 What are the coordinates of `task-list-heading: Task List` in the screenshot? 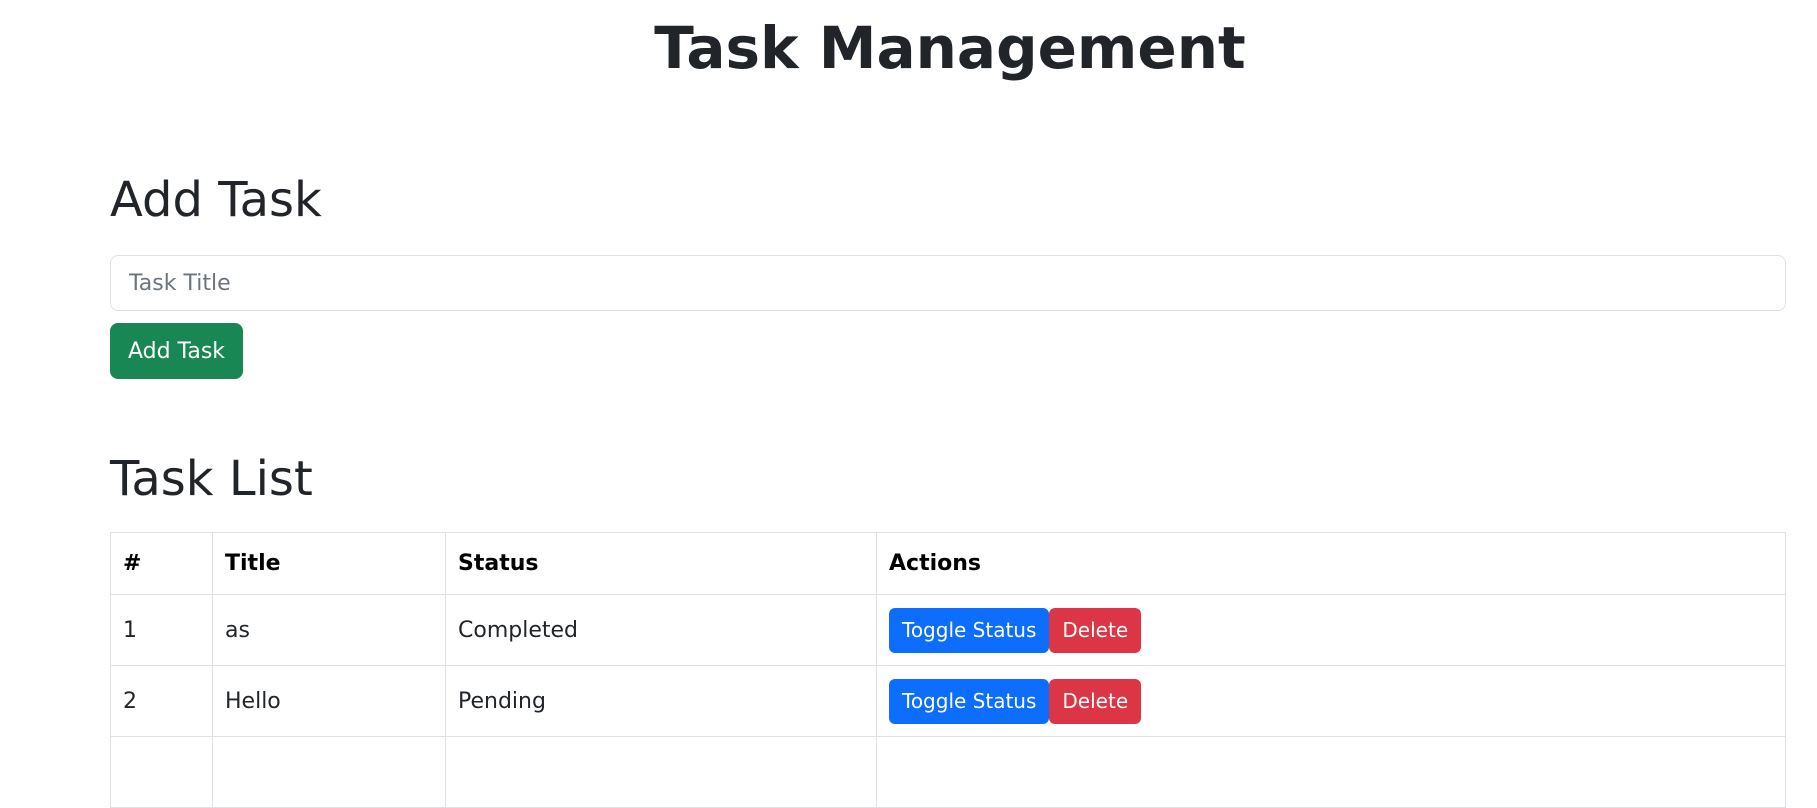 It's located at (211, 479).